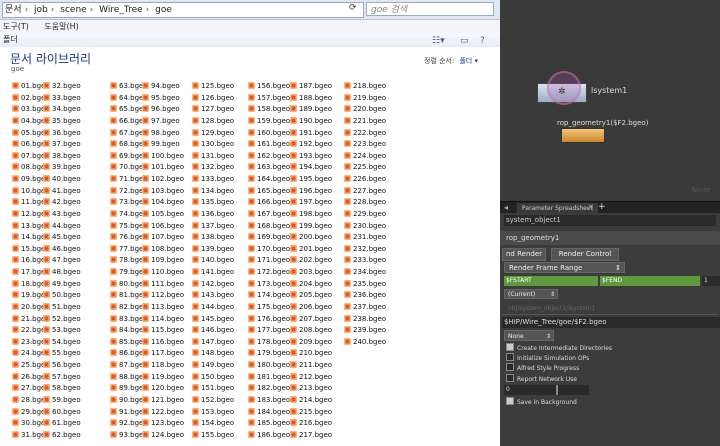 Image resolution: width=720 pixels, height=446 pixels. I want to click on file-item: 134.bgeo, so click(213, 192).